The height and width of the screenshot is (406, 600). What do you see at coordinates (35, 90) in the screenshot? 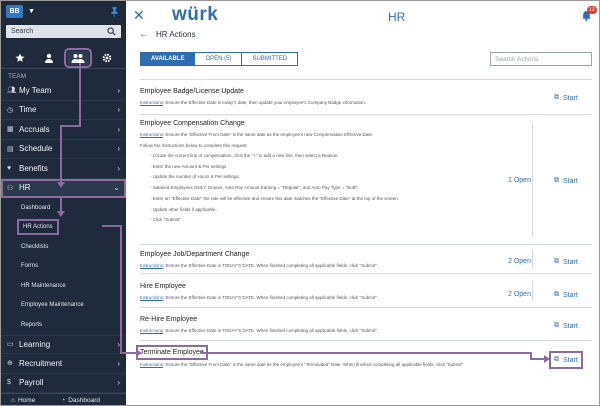
I see `nav-label: My Team` at bounding box center [35, 90].